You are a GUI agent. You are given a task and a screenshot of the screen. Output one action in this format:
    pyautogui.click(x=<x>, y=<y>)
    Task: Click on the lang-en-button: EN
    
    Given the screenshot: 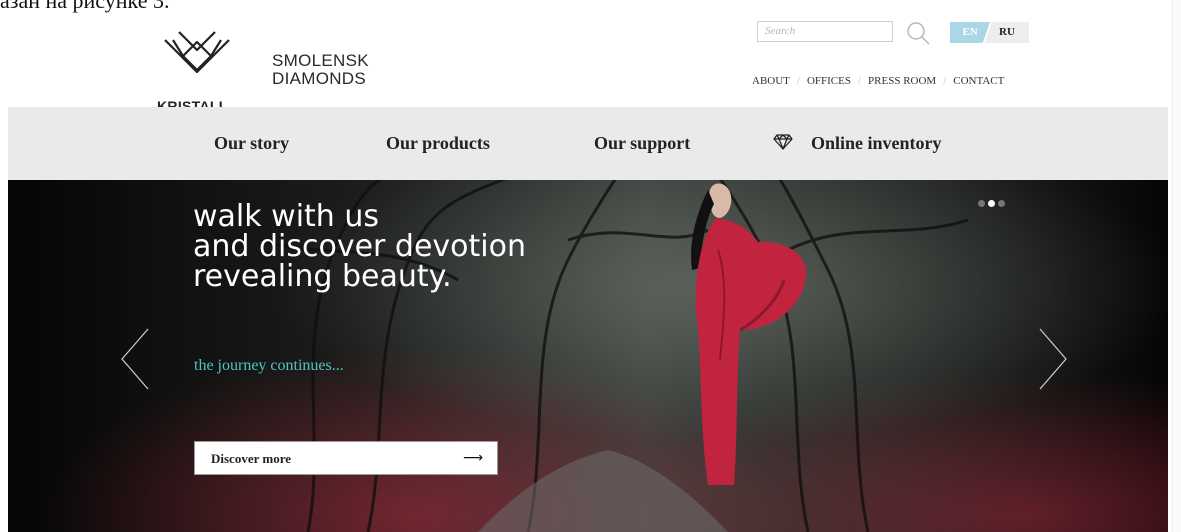 What is the action you would take?
    pyautogui.click(x=970, y=32)
    